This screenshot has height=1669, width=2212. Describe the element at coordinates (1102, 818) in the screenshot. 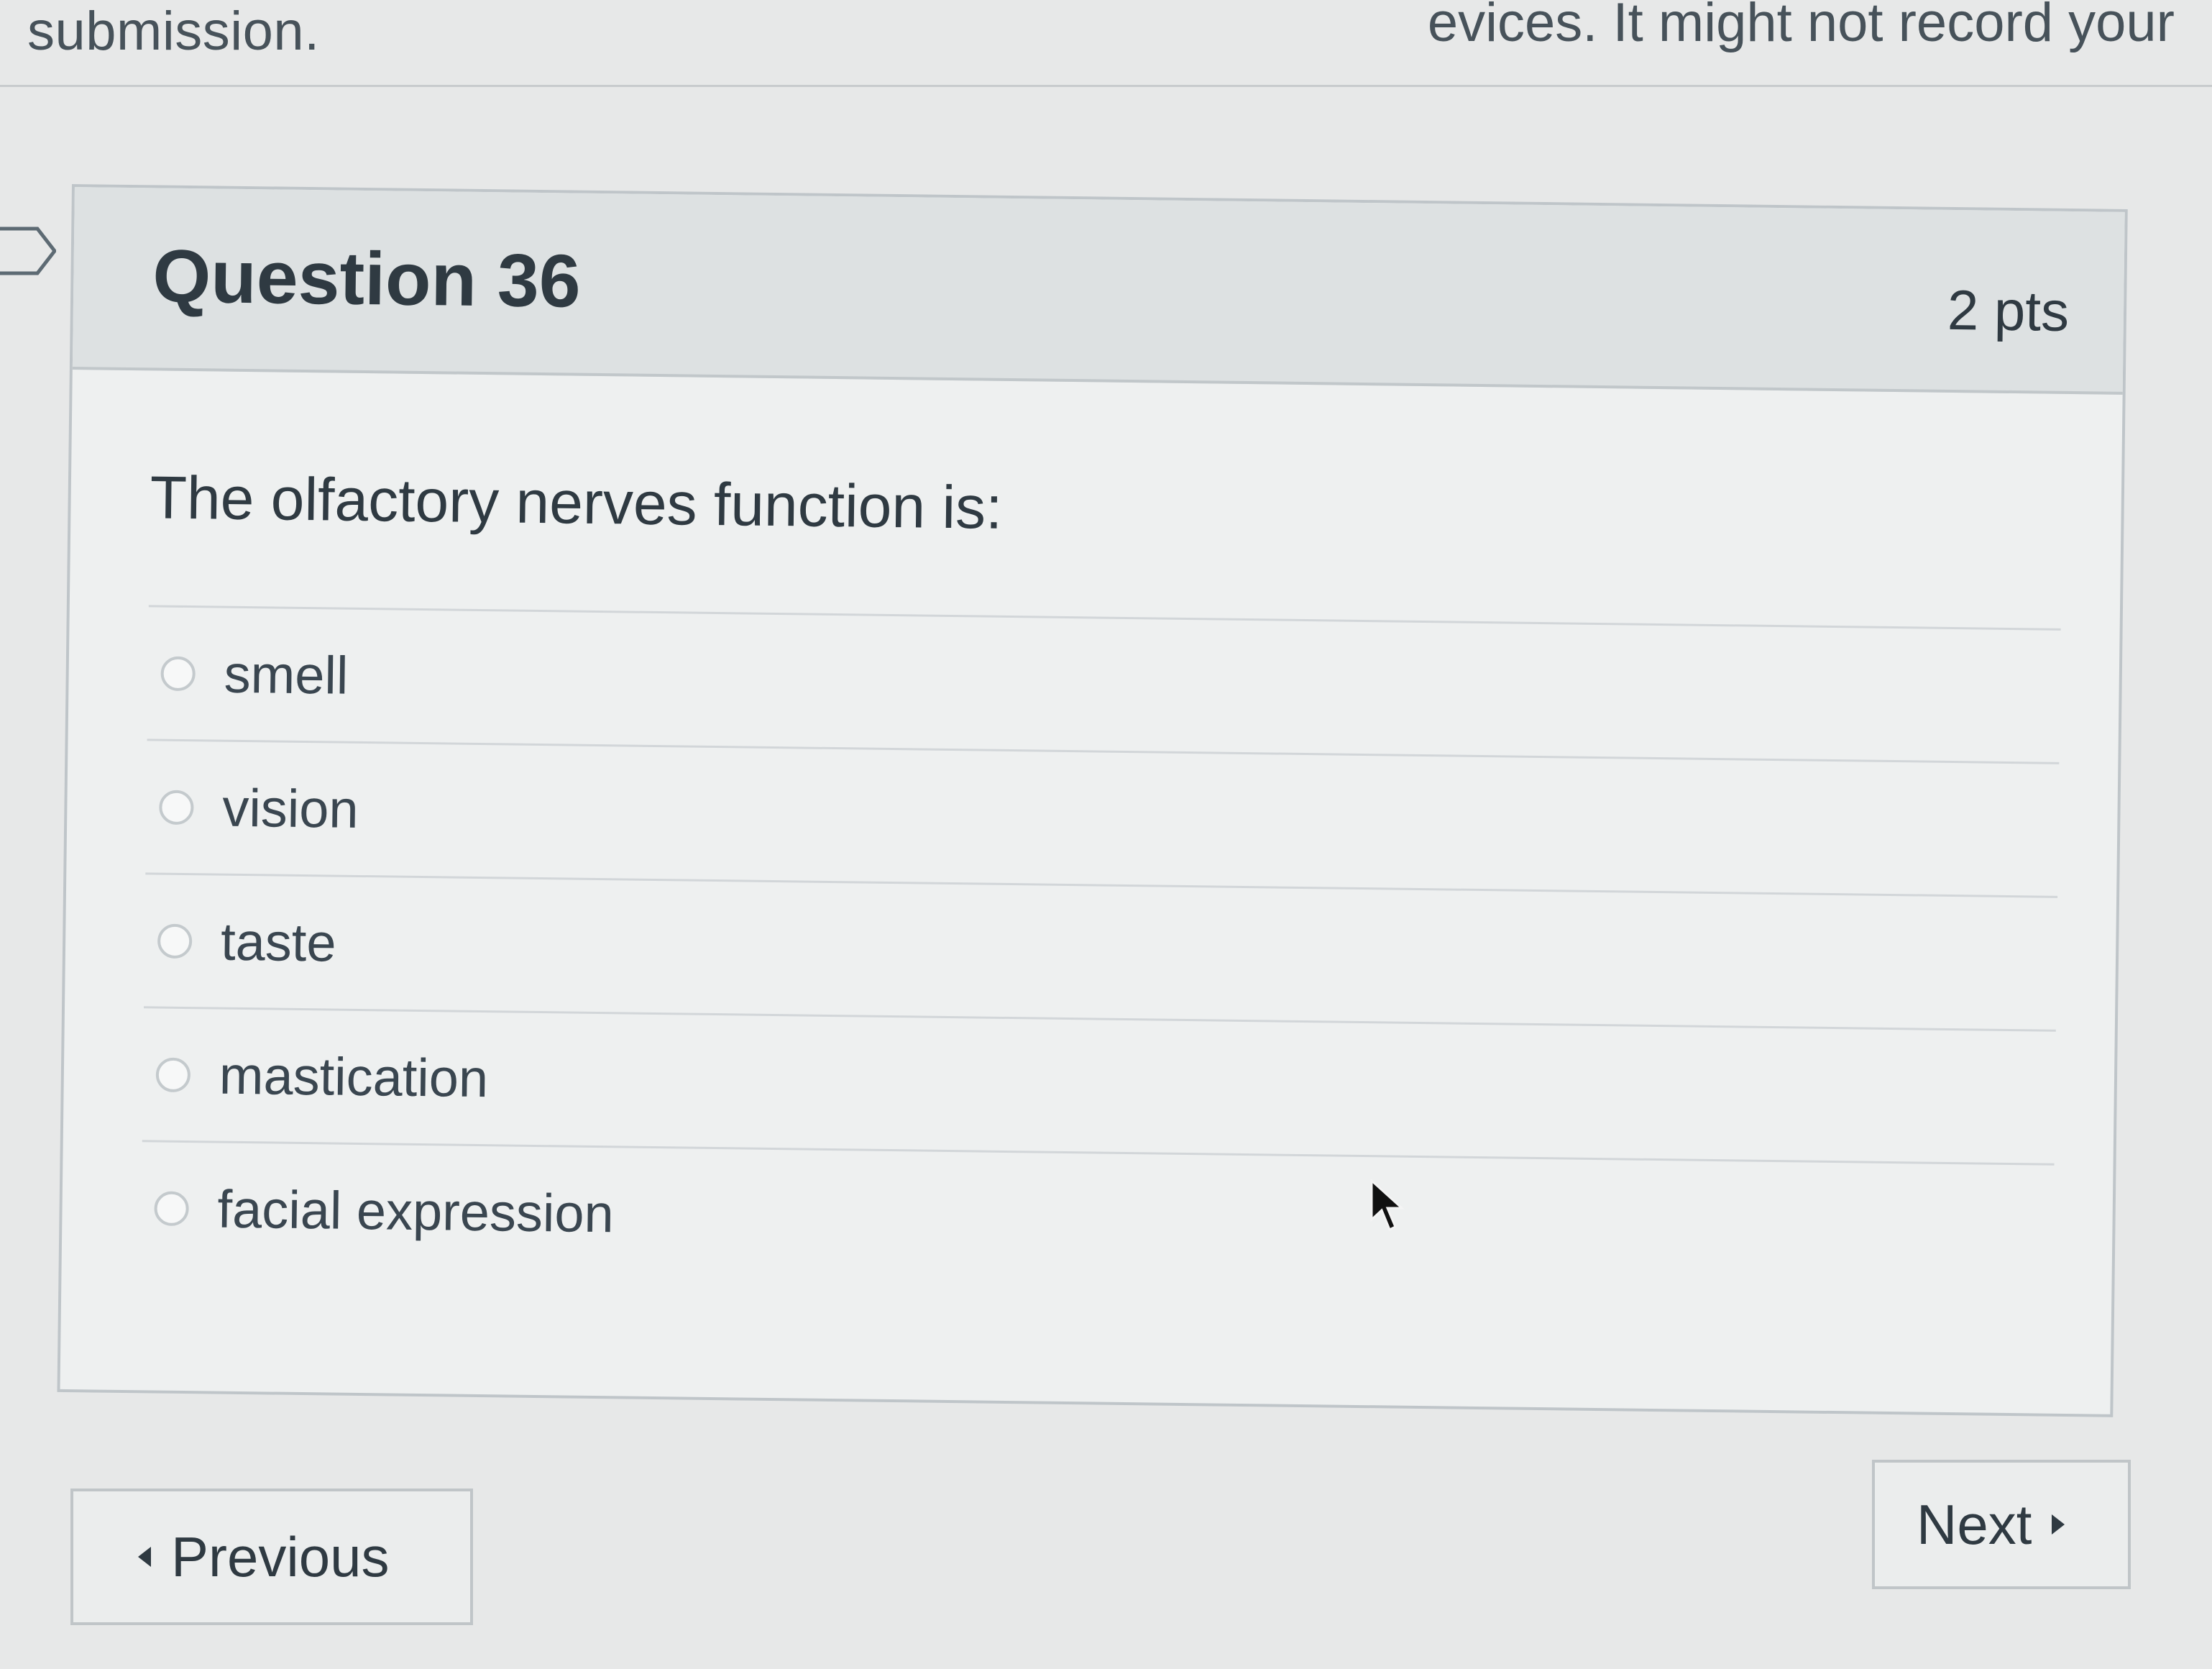

I see `answer-option-vision: vision` at that location.